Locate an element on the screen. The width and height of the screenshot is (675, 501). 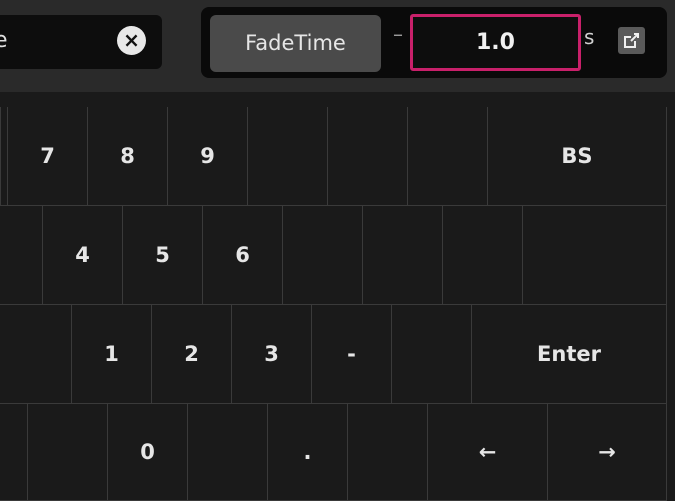
key-arrow-right: → is located at coordinates (607, 452).